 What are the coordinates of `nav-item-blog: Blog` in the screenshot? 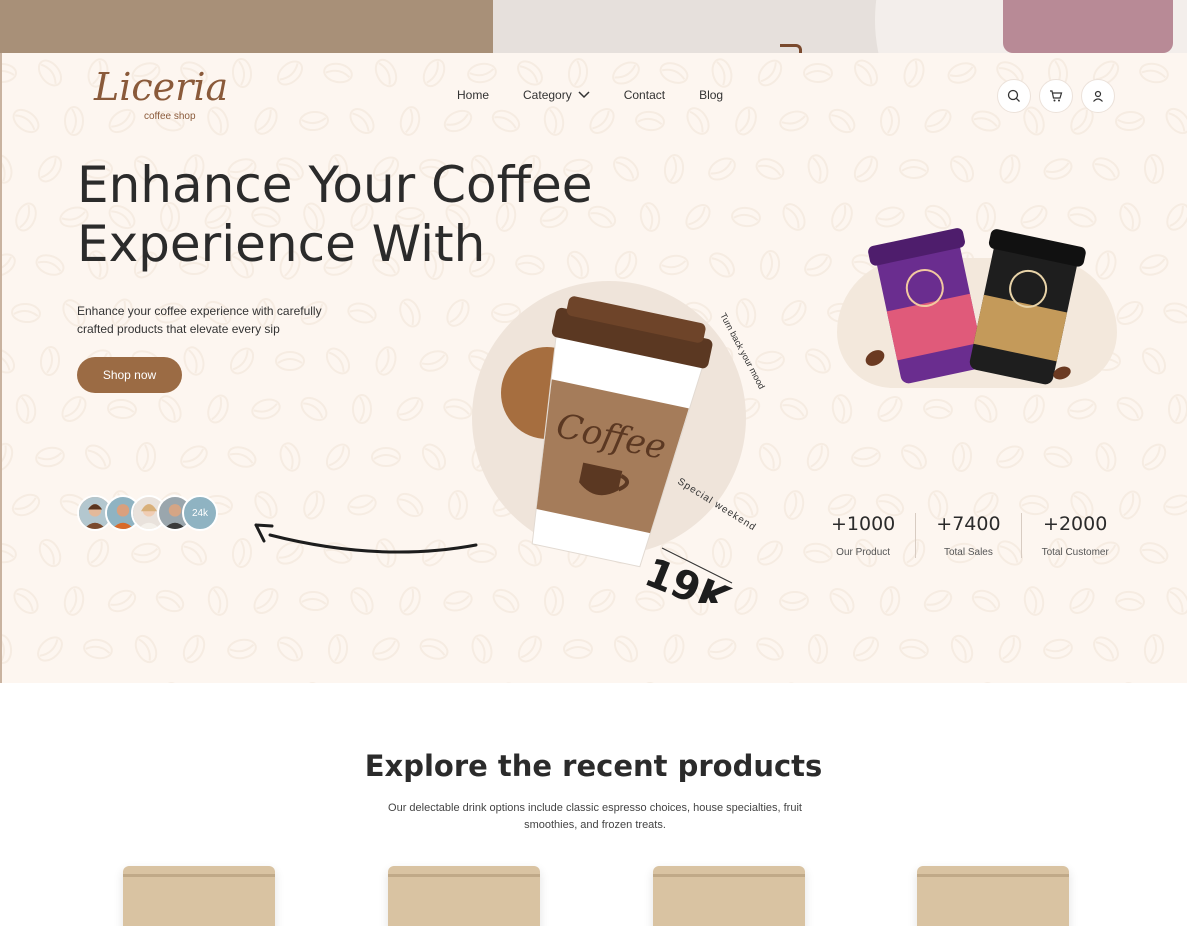 It's located at (711, 95).